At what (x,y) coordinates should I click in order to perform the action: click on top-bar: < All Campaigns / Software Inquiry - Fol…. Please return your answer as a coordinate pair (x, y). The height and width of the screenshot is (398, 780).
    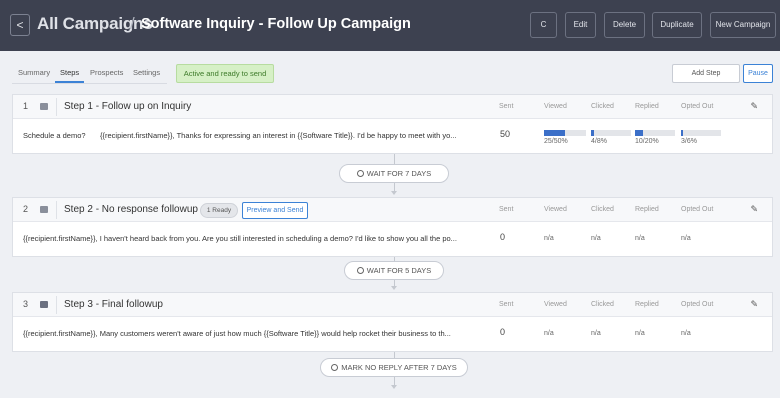
    Looking at the image, I should click on (390, 25).